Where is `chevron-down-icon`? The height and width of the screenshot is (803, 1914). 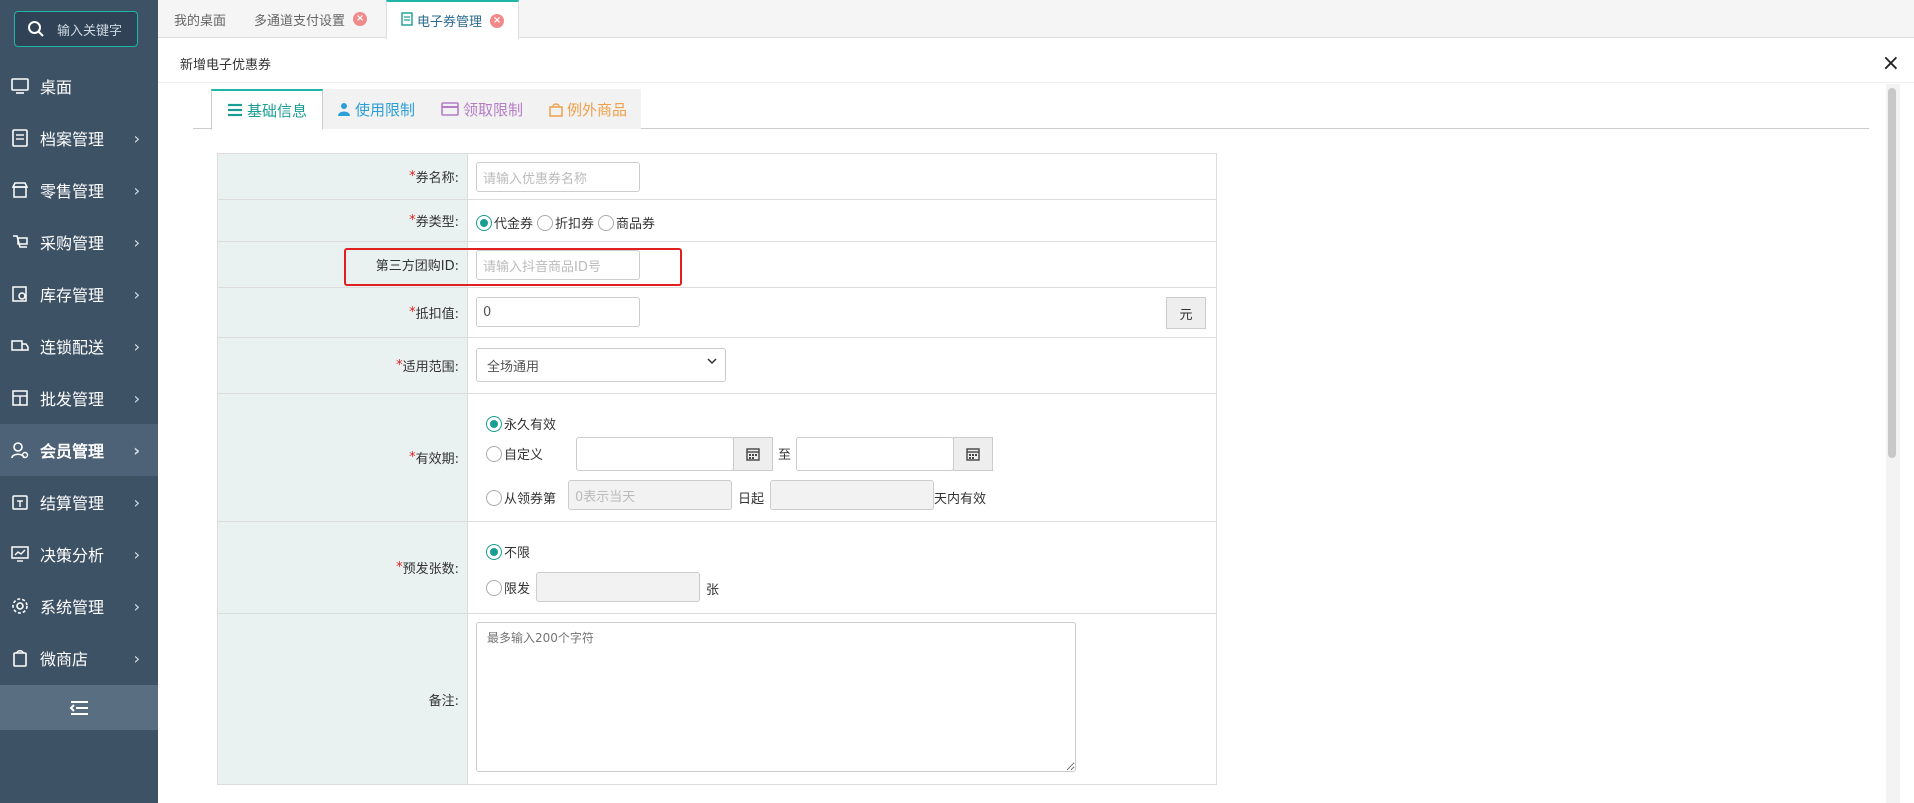
chevron-down-icon is located at coordinates (712, 362).